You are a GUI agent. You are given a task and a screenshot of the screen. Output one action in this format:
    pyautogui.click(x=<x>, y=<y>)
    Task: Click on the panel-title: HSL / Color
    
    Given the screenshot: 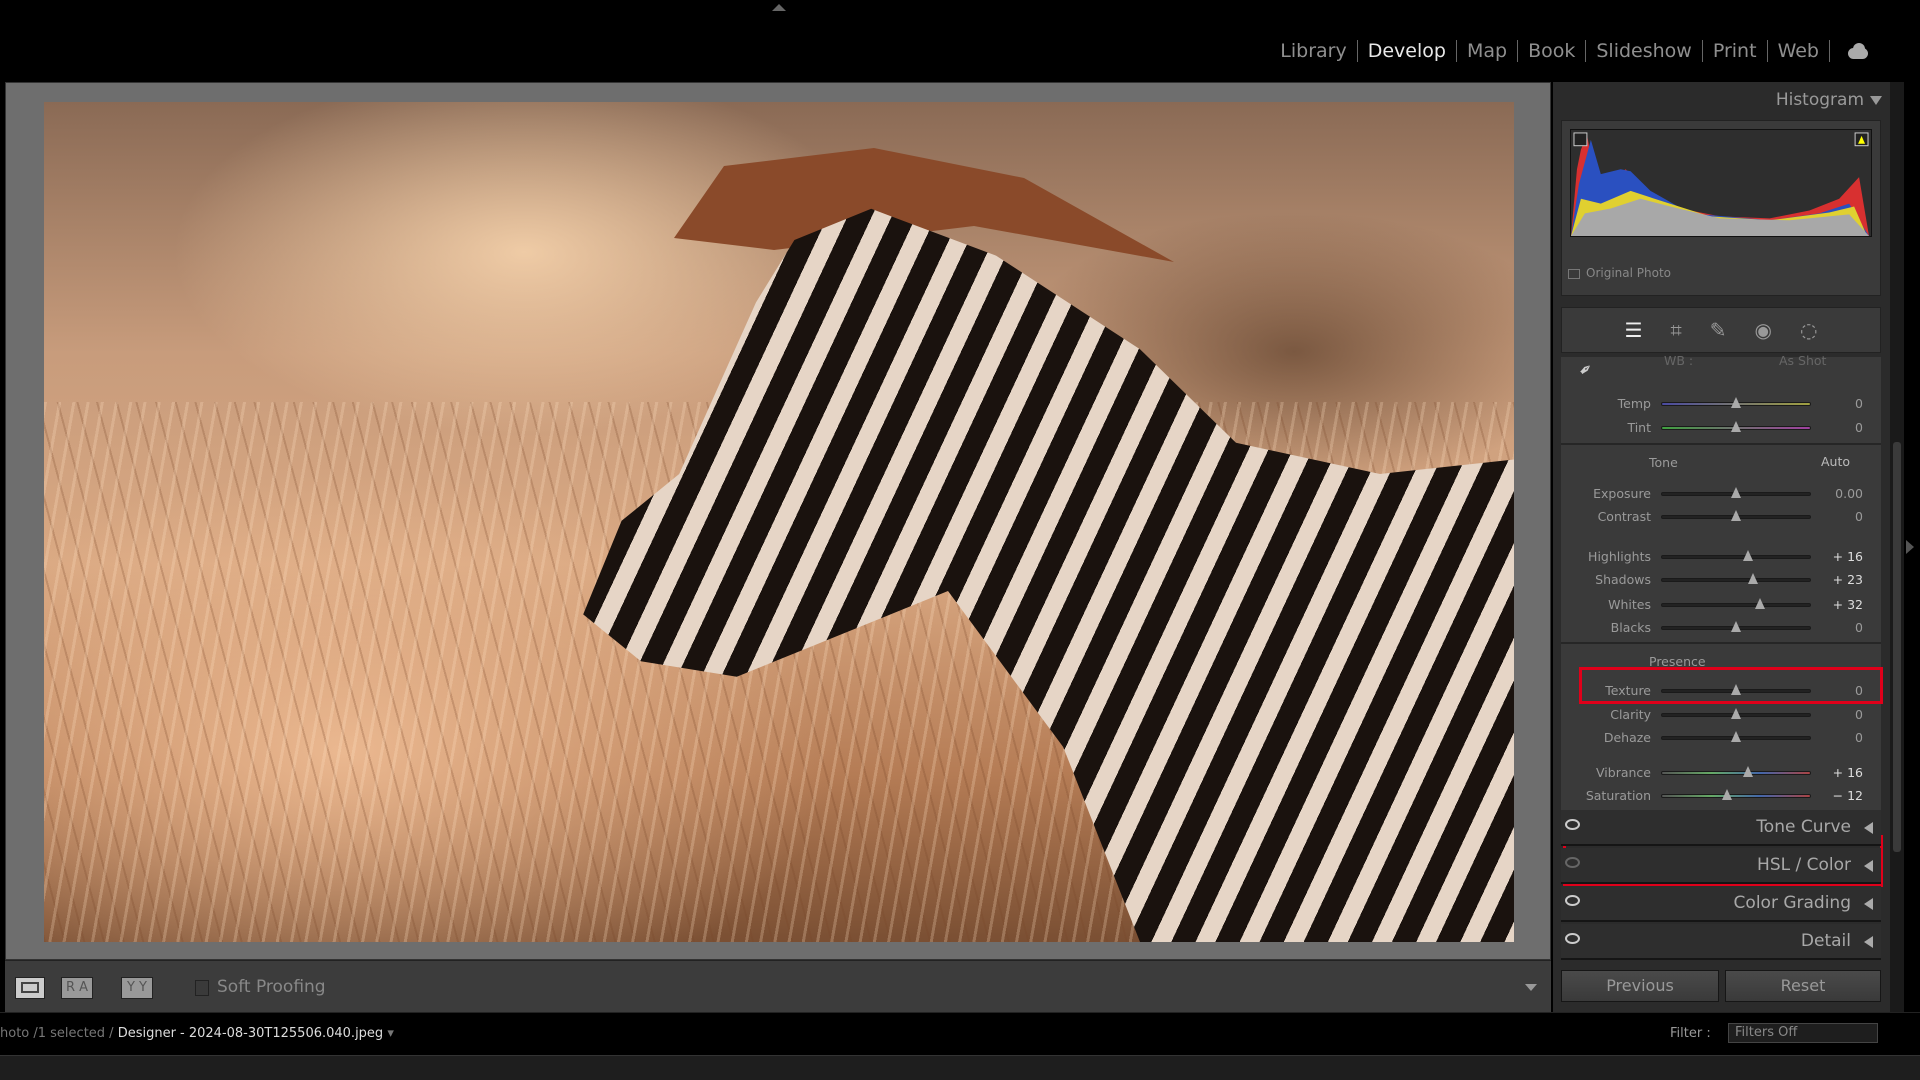 What is the action you would take?
    pyautogui.click(x=1804, y=865)
    